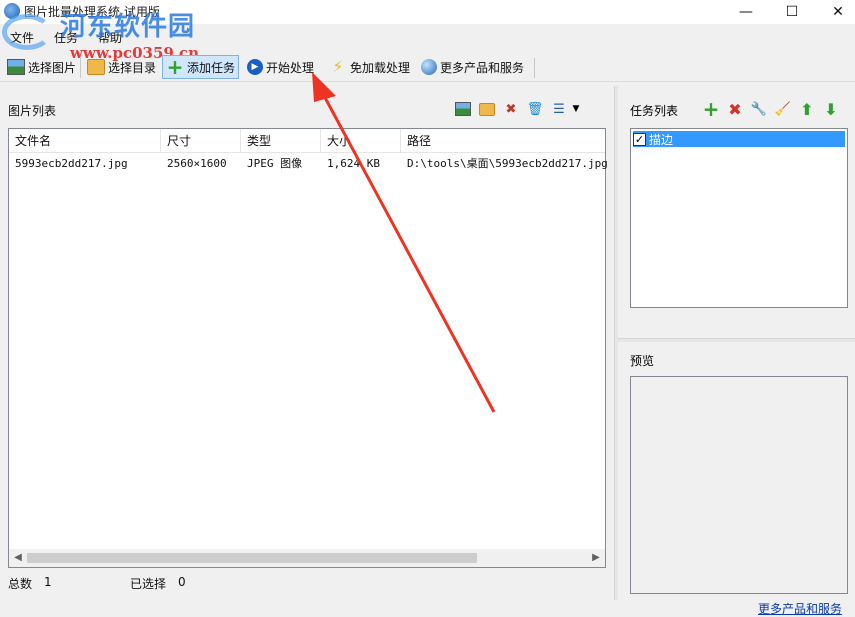  I want to click on wrench-icon: 🔧, so click(759, 109).